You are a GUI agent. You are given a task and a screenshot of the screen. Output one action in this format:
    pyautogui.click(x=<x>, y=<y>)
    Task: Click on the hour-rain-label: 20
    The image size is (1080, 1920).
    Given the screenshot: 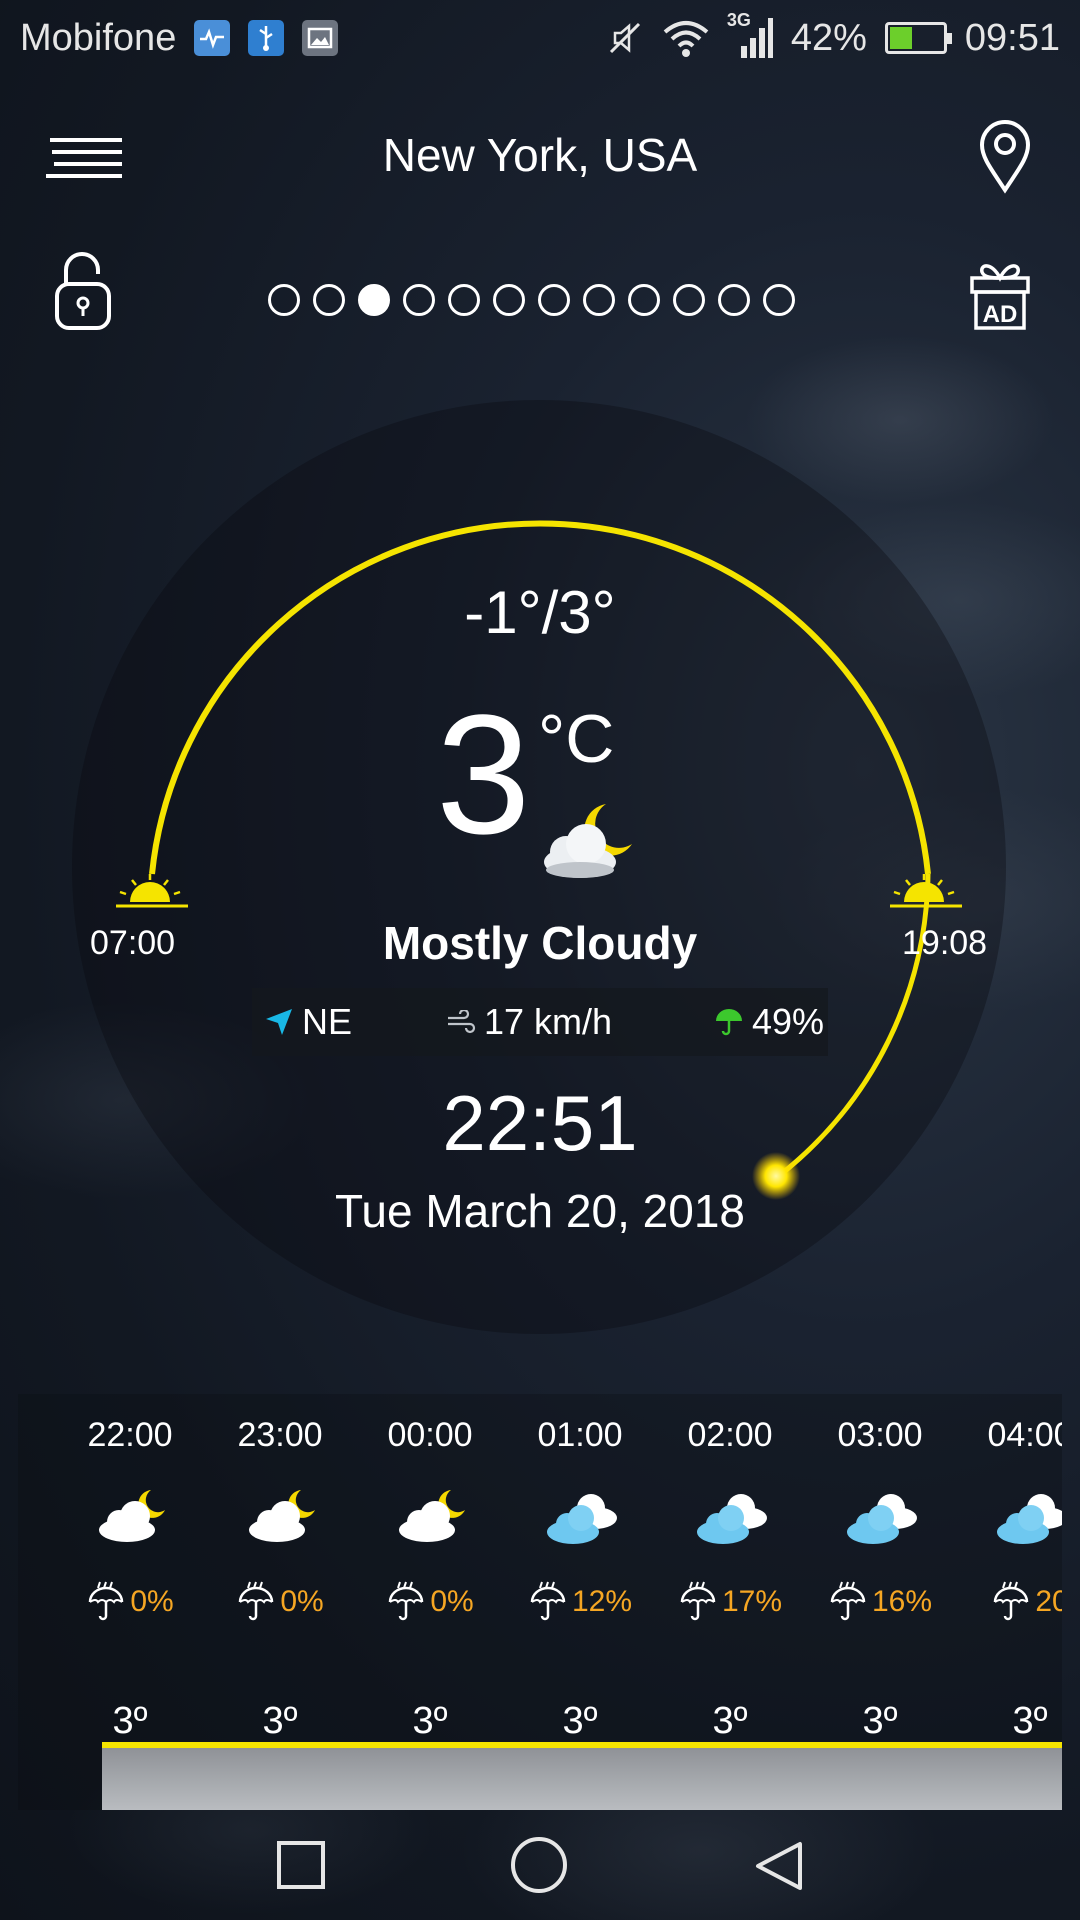 What is the action you would take?
    pyautogui.click(x=1048, y=1601)
    